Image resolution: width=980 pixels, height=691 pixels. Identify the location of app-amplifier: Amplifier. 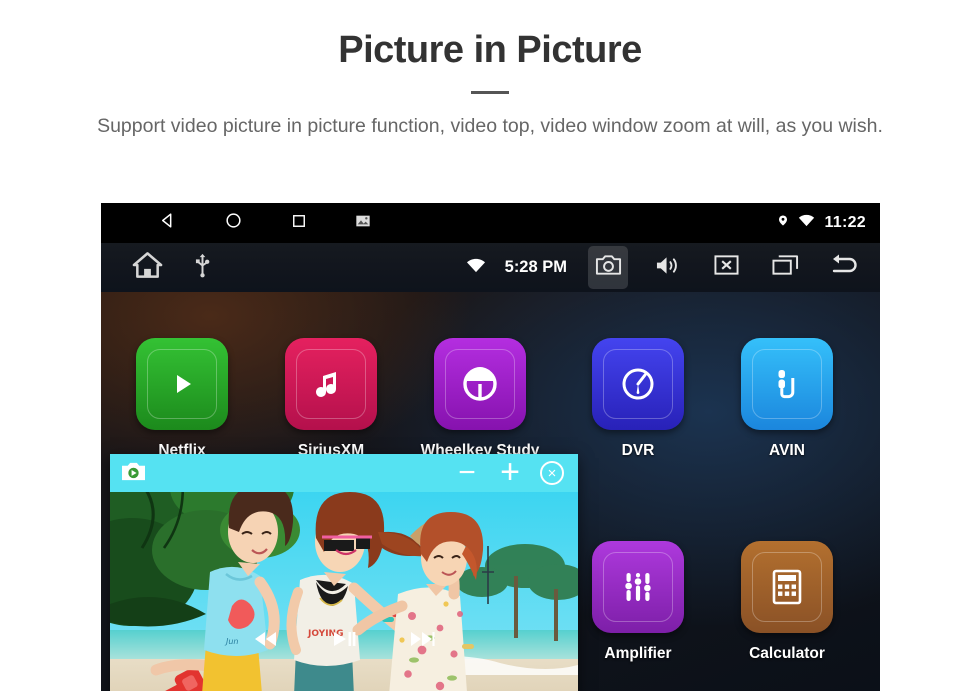
(638, 602).